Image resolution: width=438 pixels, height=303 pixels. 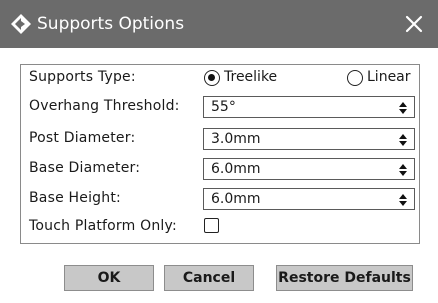 What do you see at coordinates (21, 24) in the screenshot?
I see `diamond-logo-icon` at bounding box center [21, 24].